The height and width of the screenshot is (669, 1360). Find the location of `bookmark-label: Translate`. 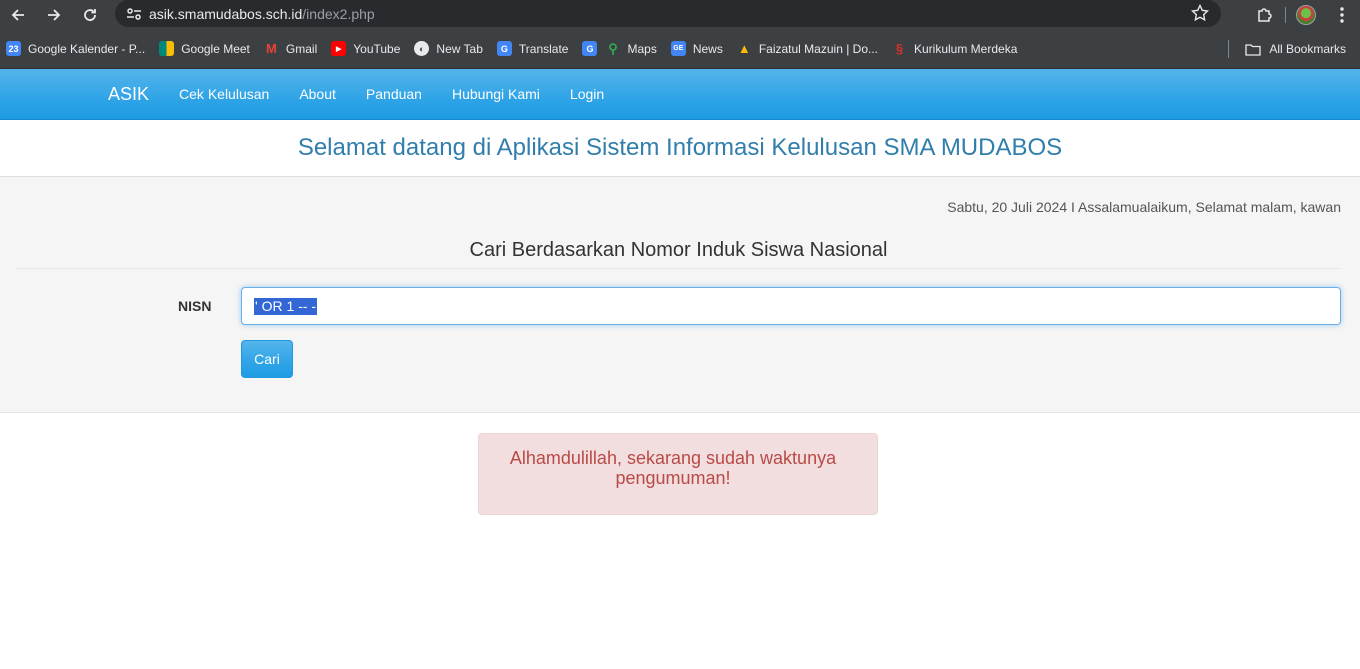

bookmark-label: Translate is located at coordinates (543, 48).